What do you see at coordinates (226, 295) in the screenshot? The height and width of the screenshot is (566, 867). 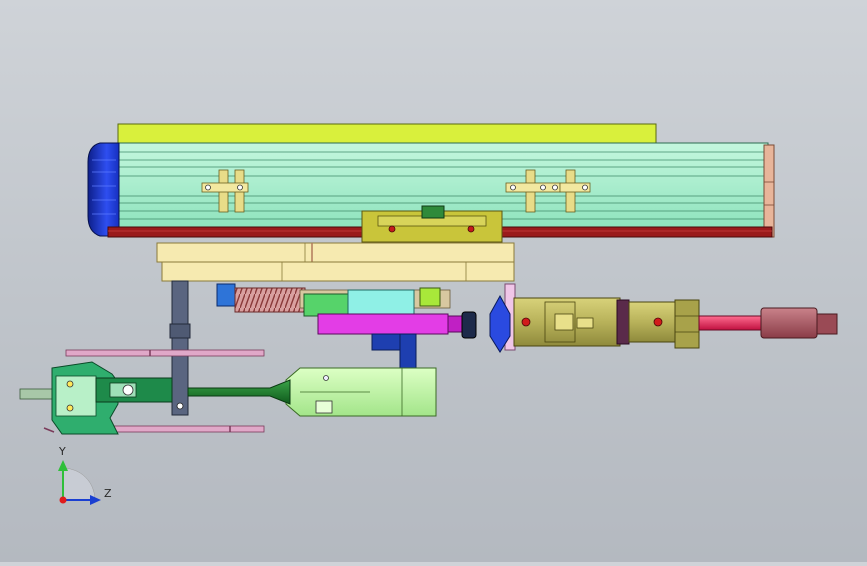 I see `blue-stop-block` at bounding box center [226, 295].